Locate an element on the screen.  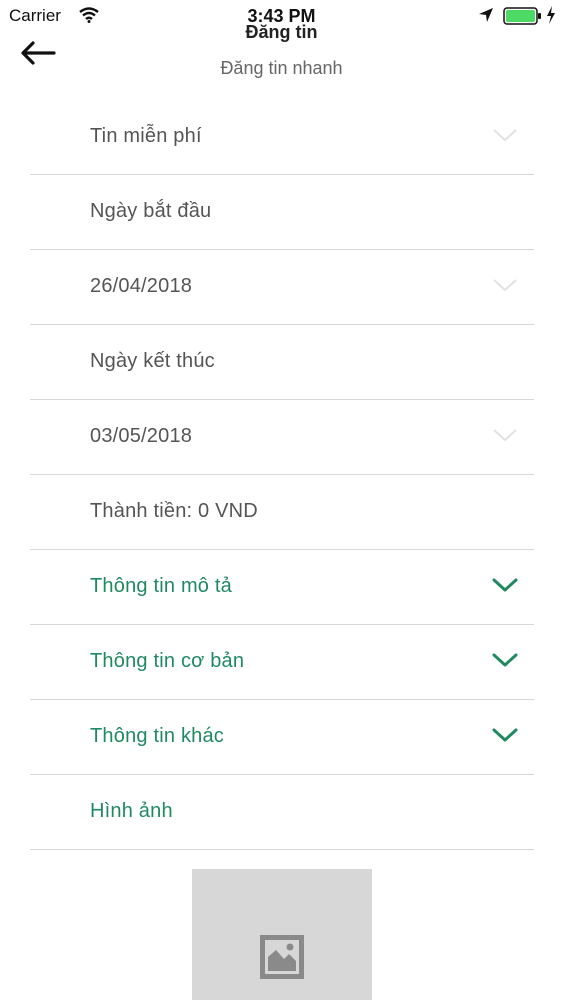
section-images-row: Hình ảnh is located at coordinates (282, 812).